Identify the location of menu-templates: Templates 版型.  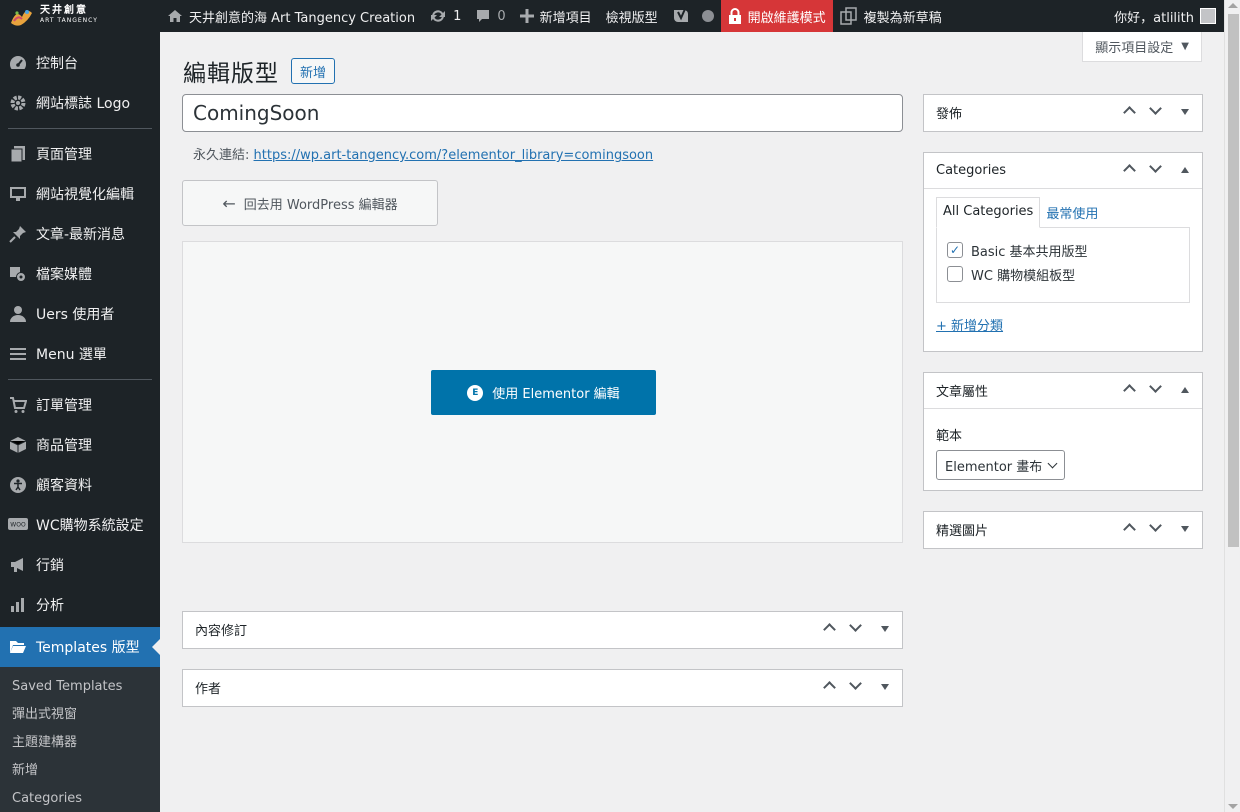
(80, 647).